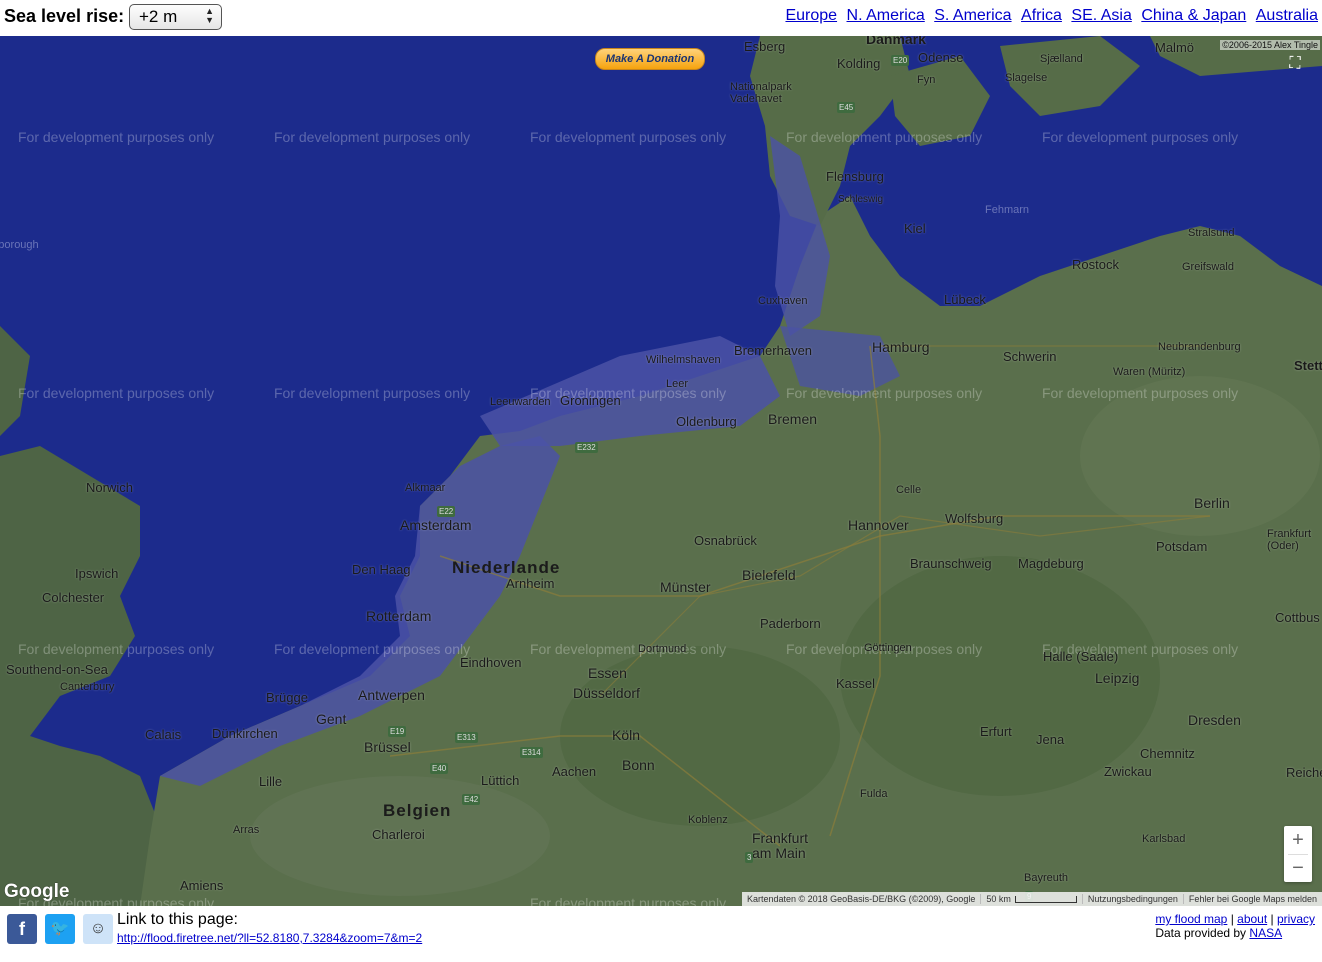 The image size is (1322, 962). I want to click on city-label: Groningen, so click(590, 400).